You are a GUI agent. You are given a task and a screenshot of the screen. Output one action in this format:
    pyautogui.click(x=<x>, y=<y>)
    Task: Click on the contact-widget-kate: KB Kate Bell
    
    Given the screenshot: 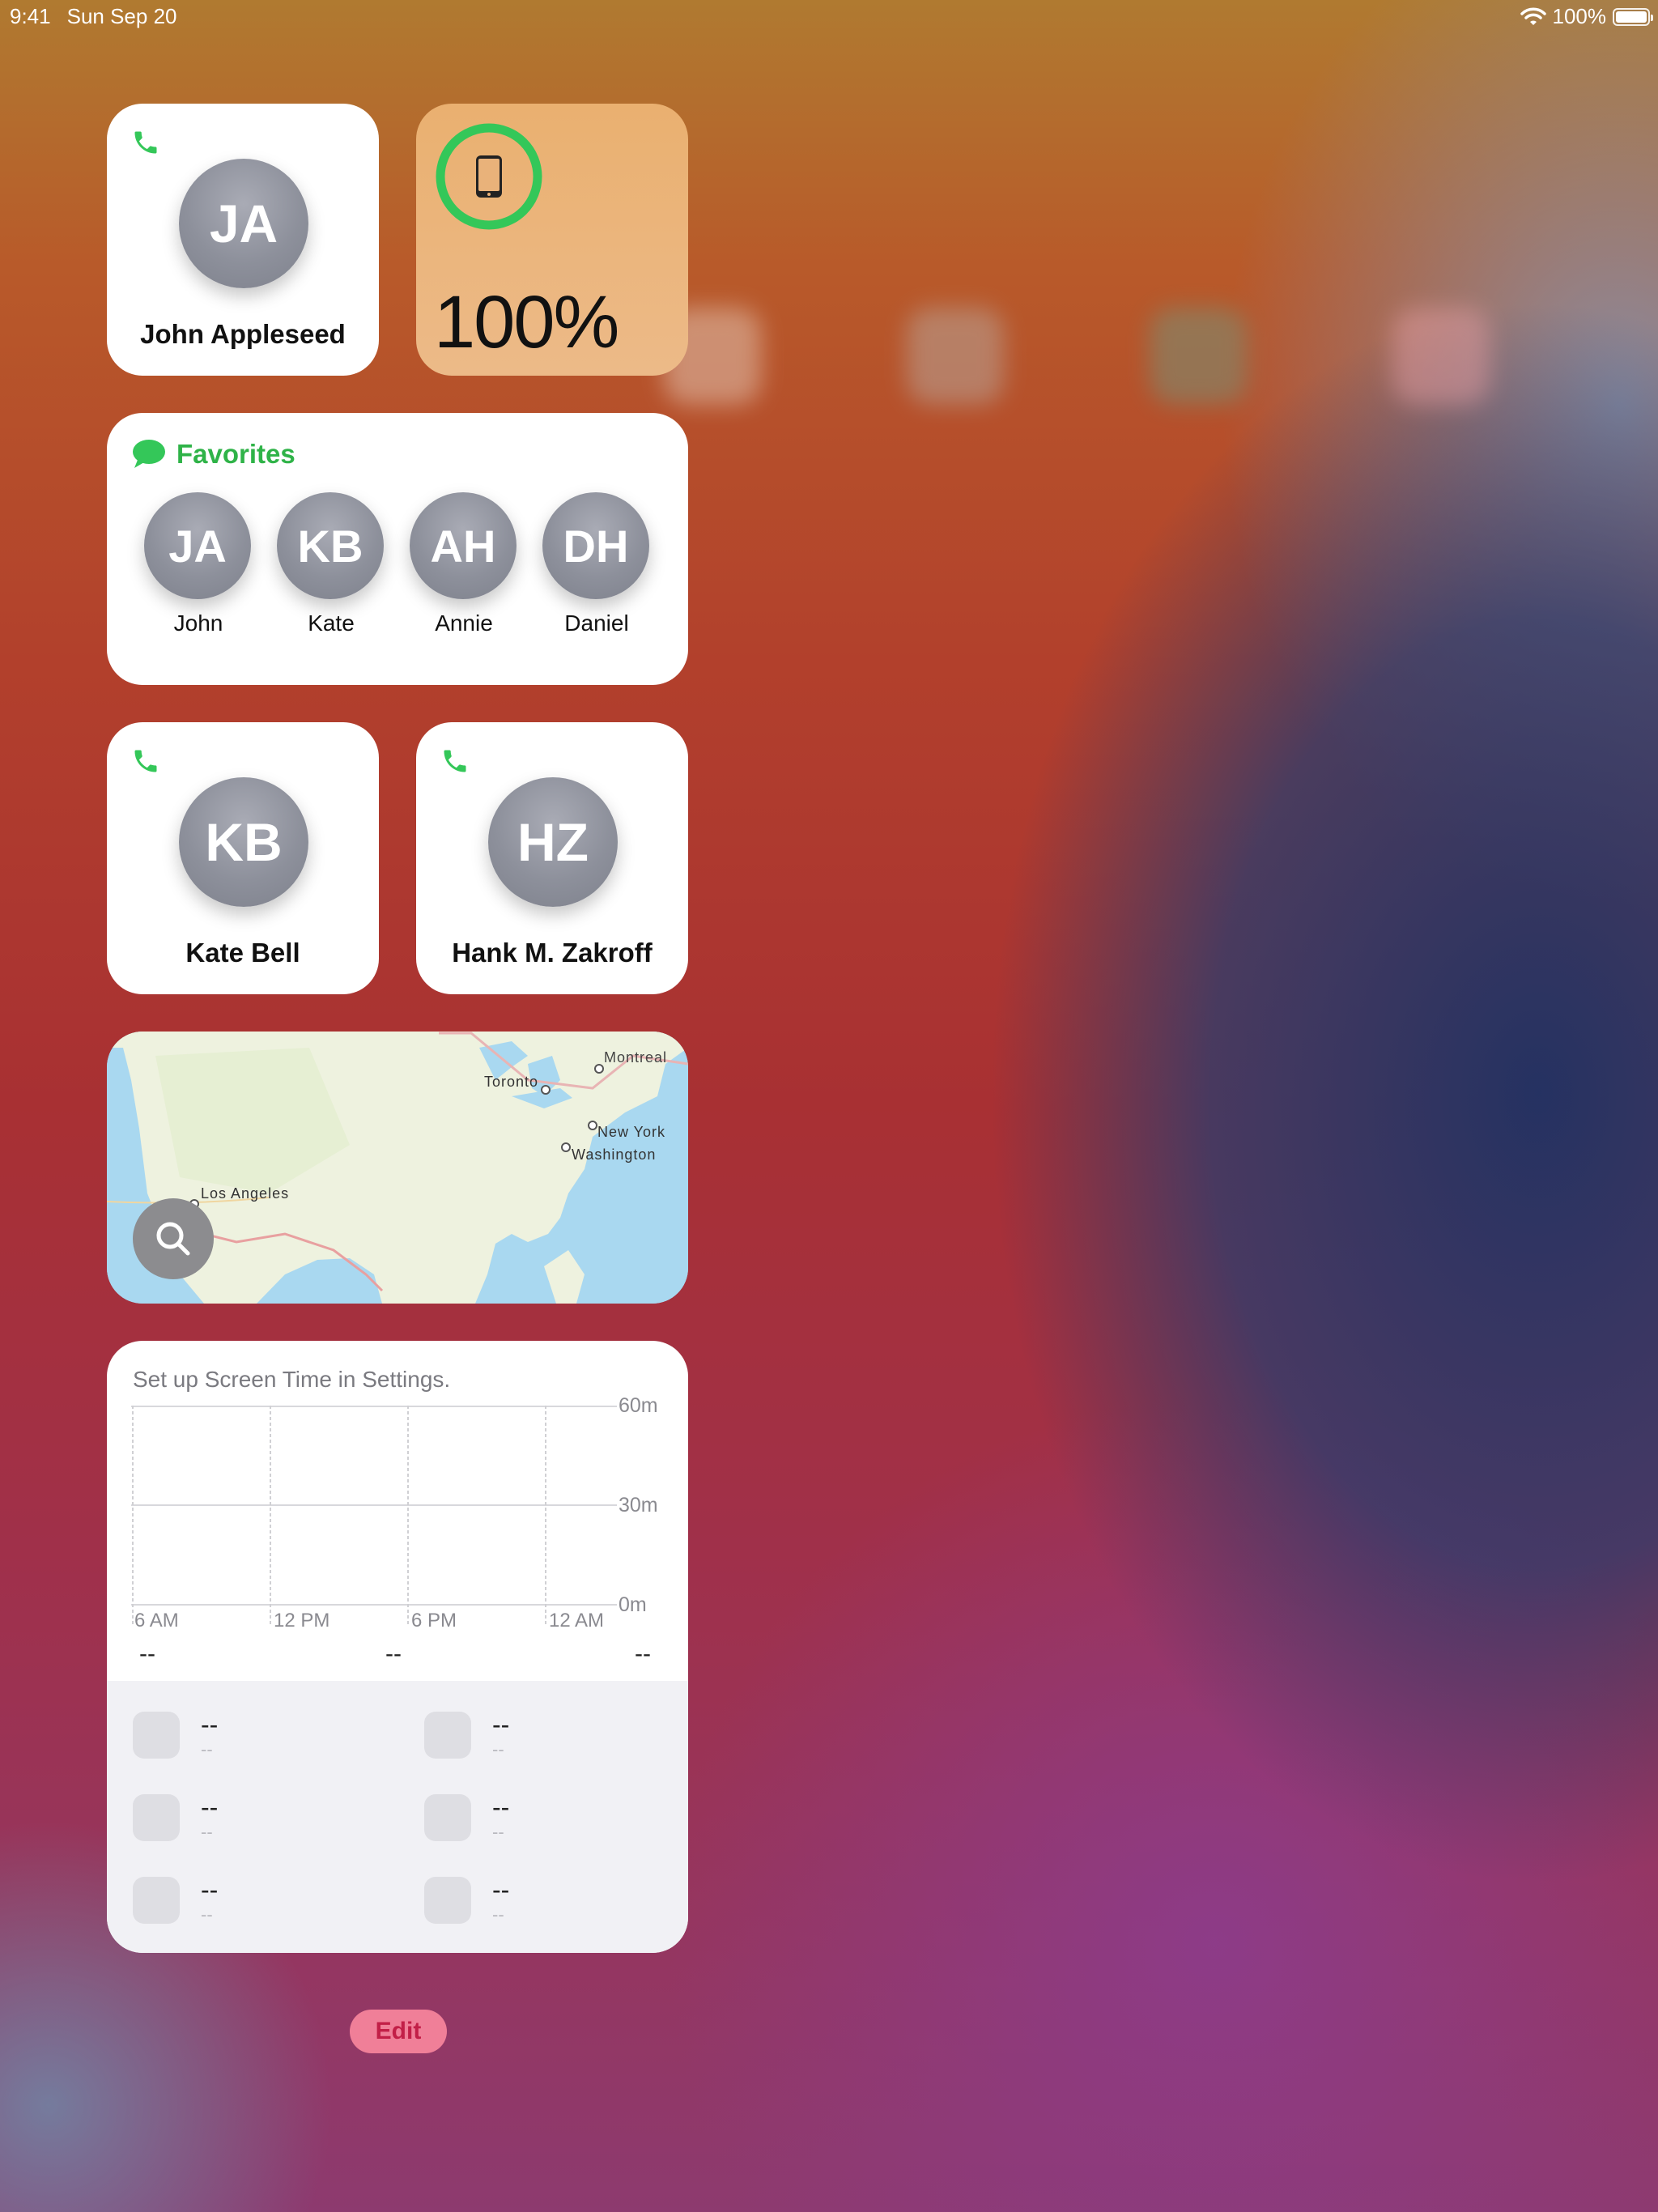 What is the action you would take?
    pyautogui.click(x=243, y=858)
    